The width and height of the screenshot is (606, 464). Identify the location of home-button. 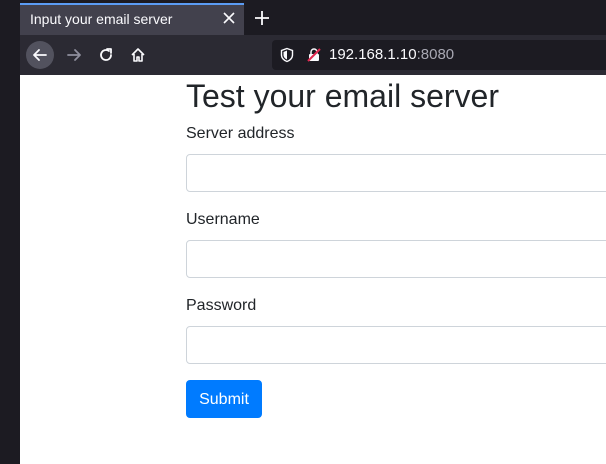
(138, 55).